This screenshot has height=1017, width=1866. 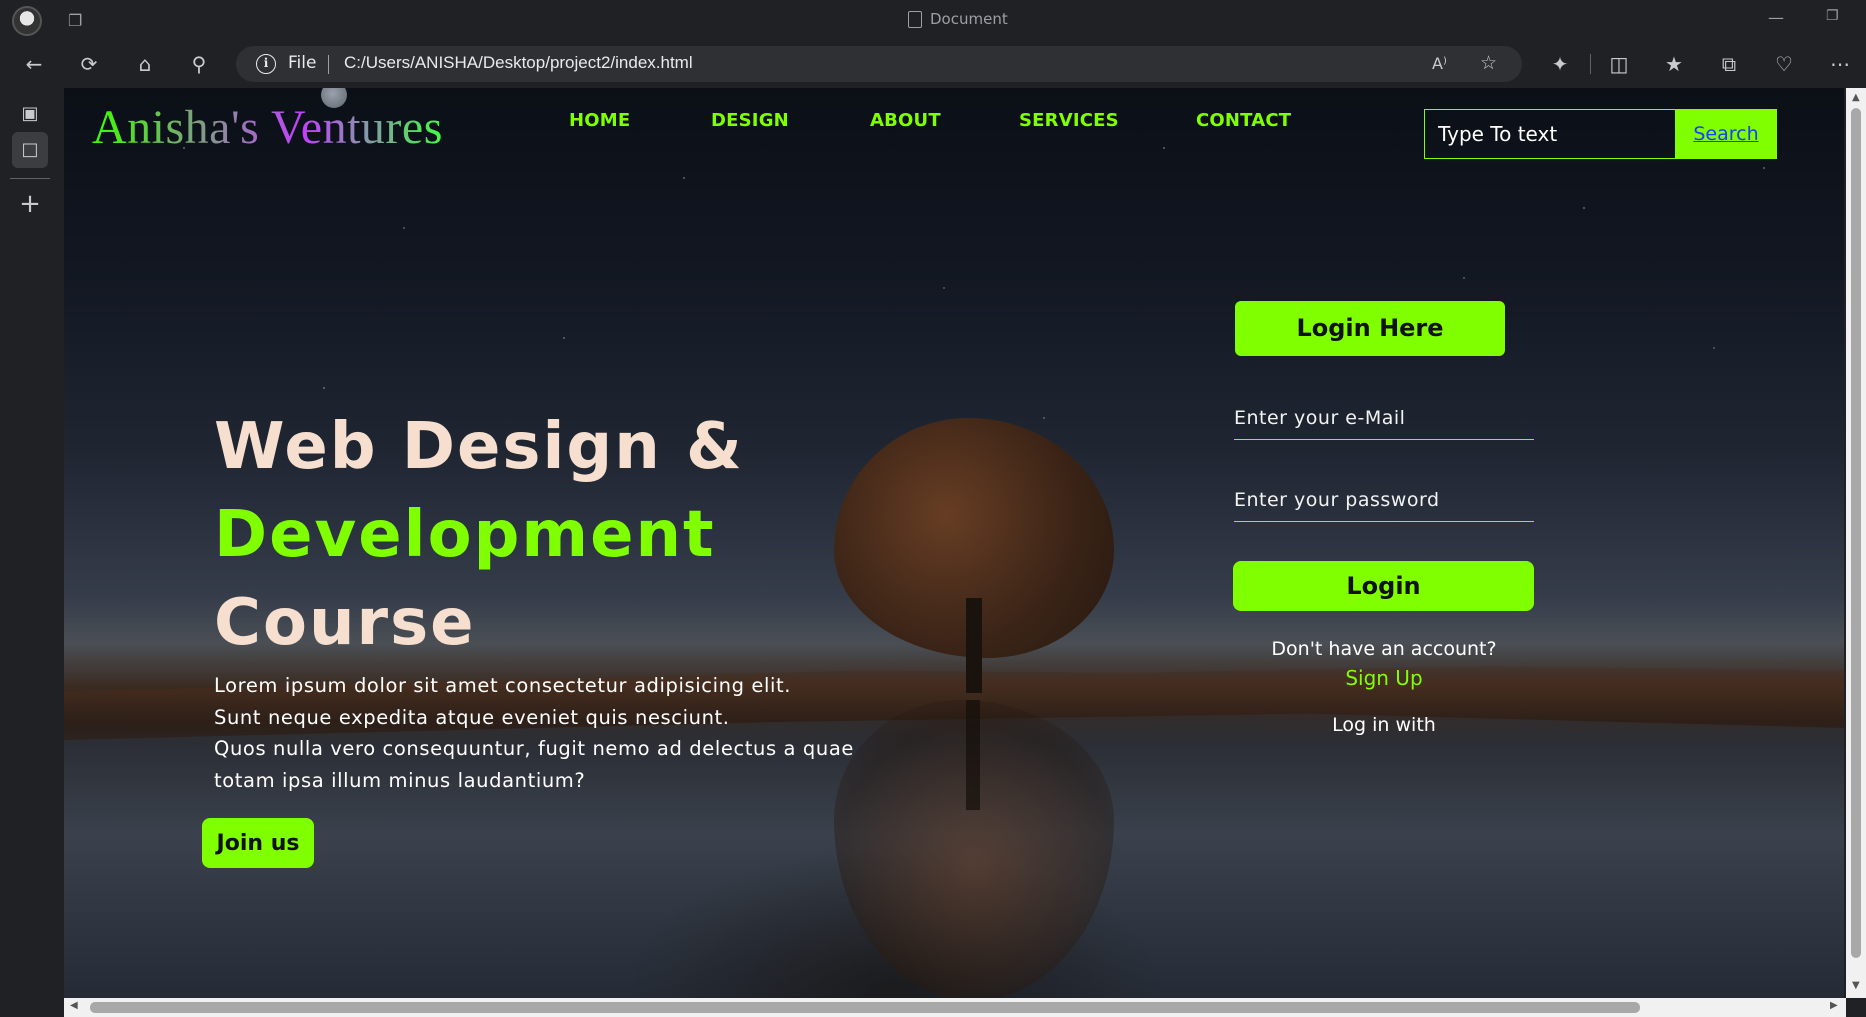 I want to click on restore-icon: ❐, so click(x=1832, y=16).